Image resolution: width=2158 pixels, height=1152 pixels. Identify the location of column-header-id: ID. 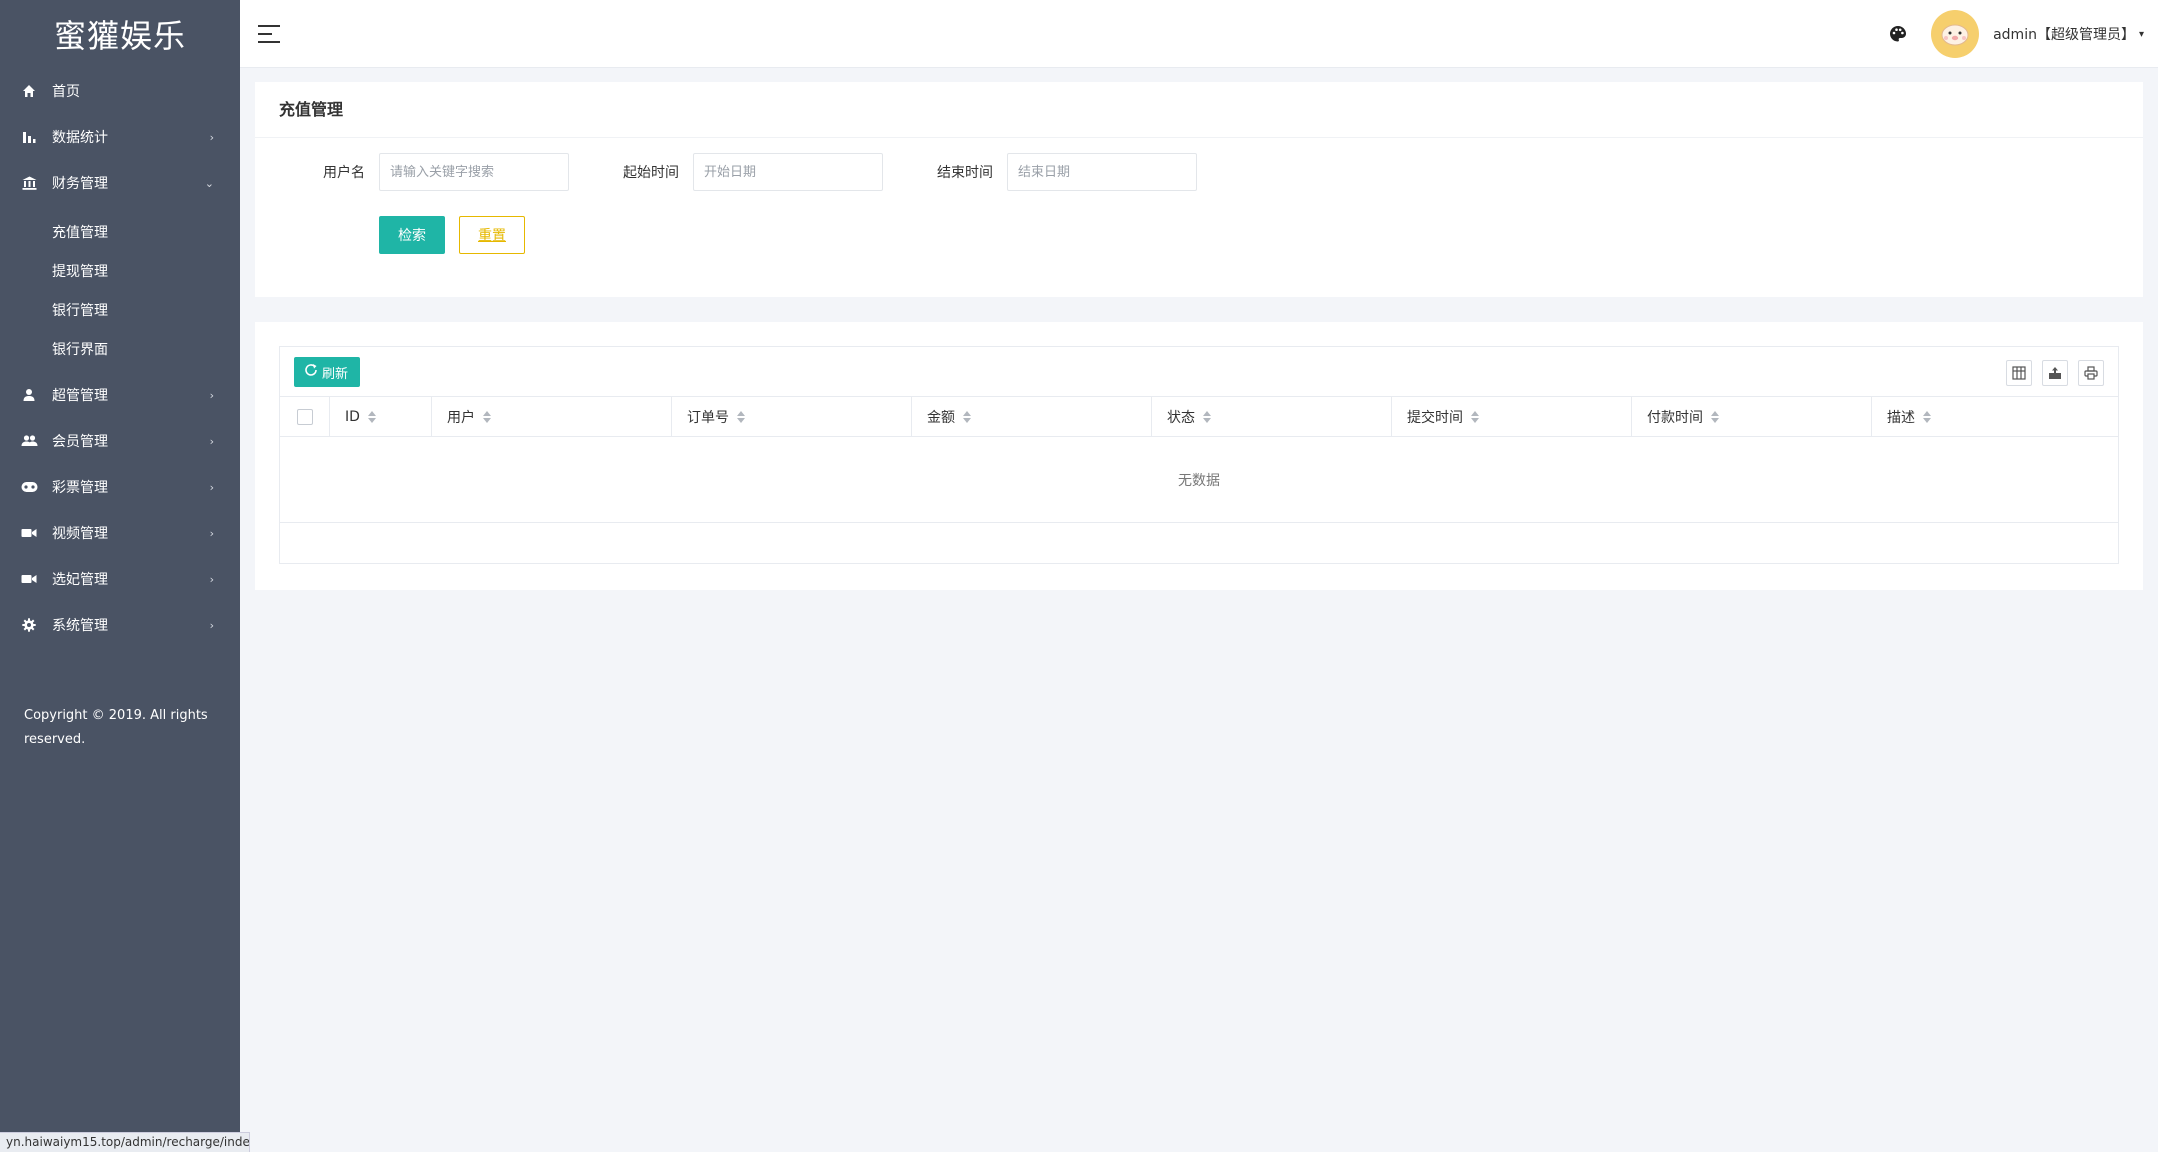
(381, 417).